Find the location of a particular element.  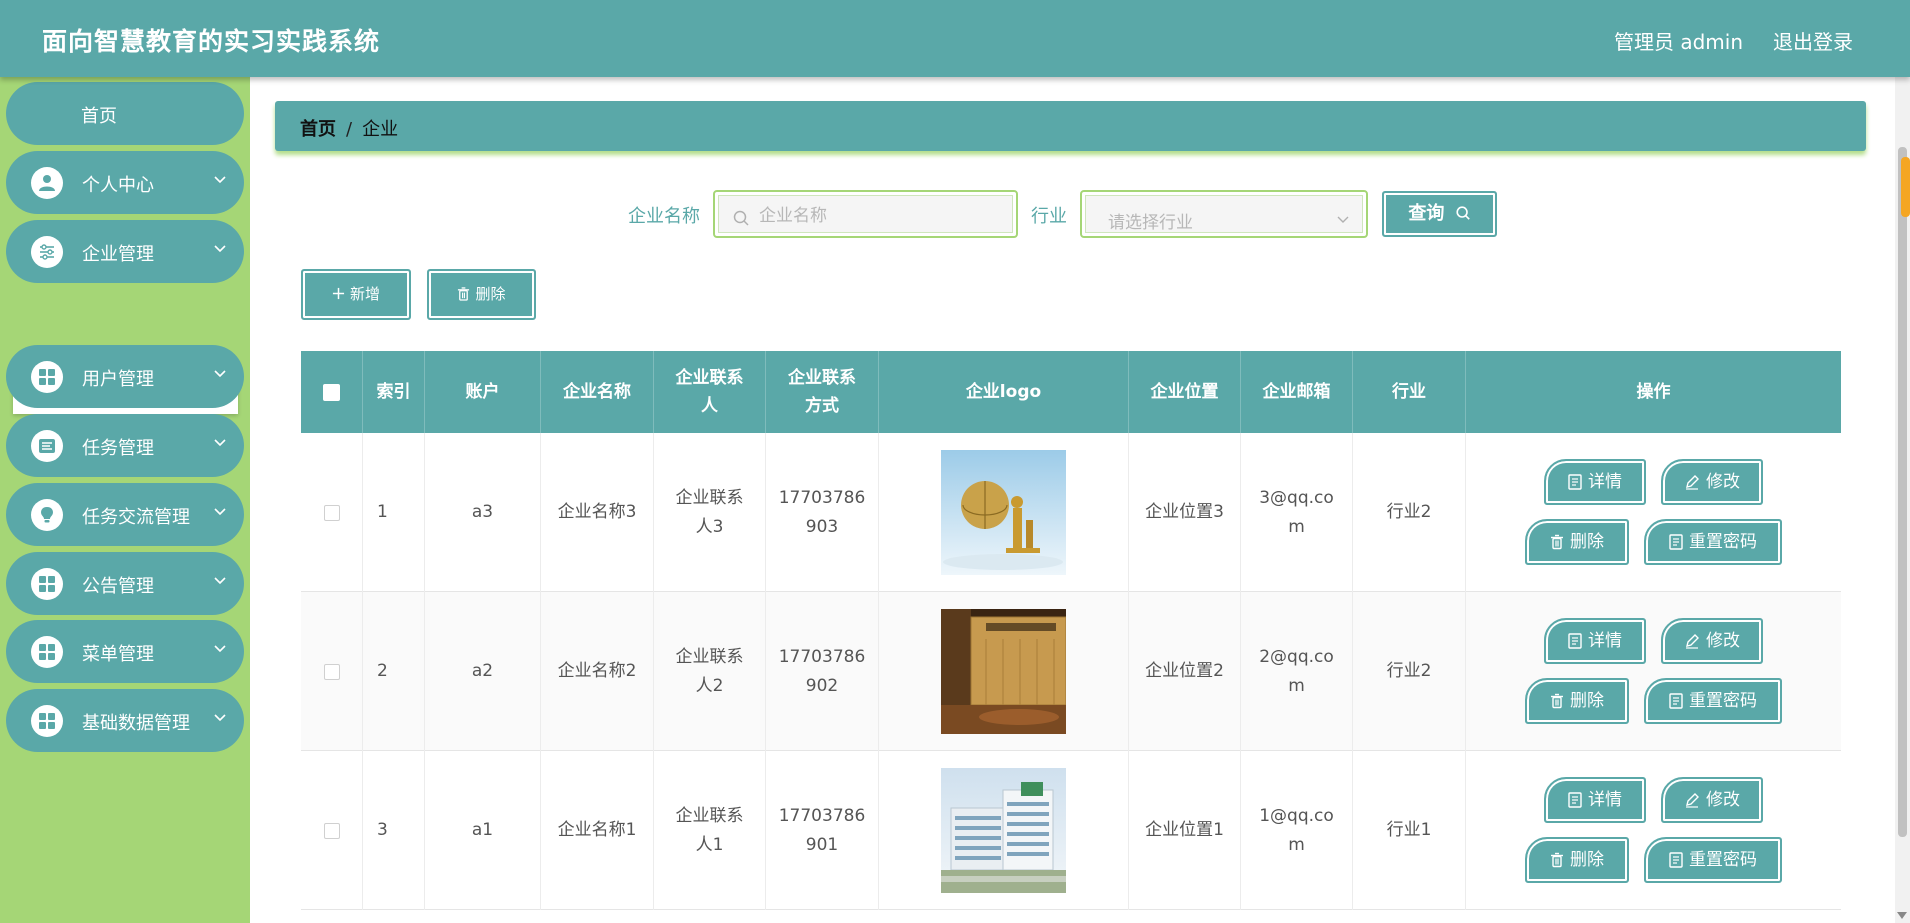

cell-email: 3@qq.com is located at coordinates (1297, 512).